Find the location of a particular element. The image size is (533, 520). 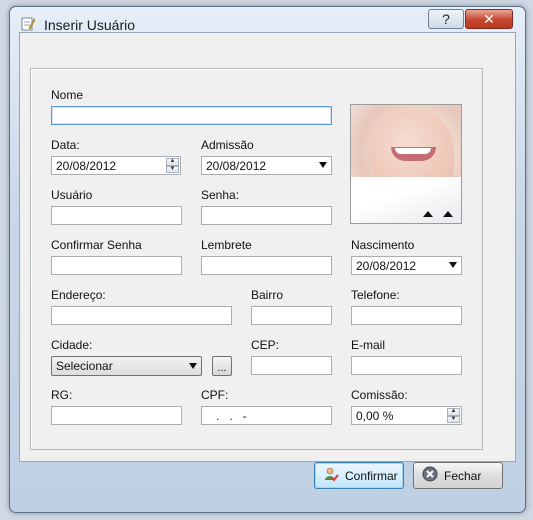

confirmar-senha-input is located at coordinates (116, 265).